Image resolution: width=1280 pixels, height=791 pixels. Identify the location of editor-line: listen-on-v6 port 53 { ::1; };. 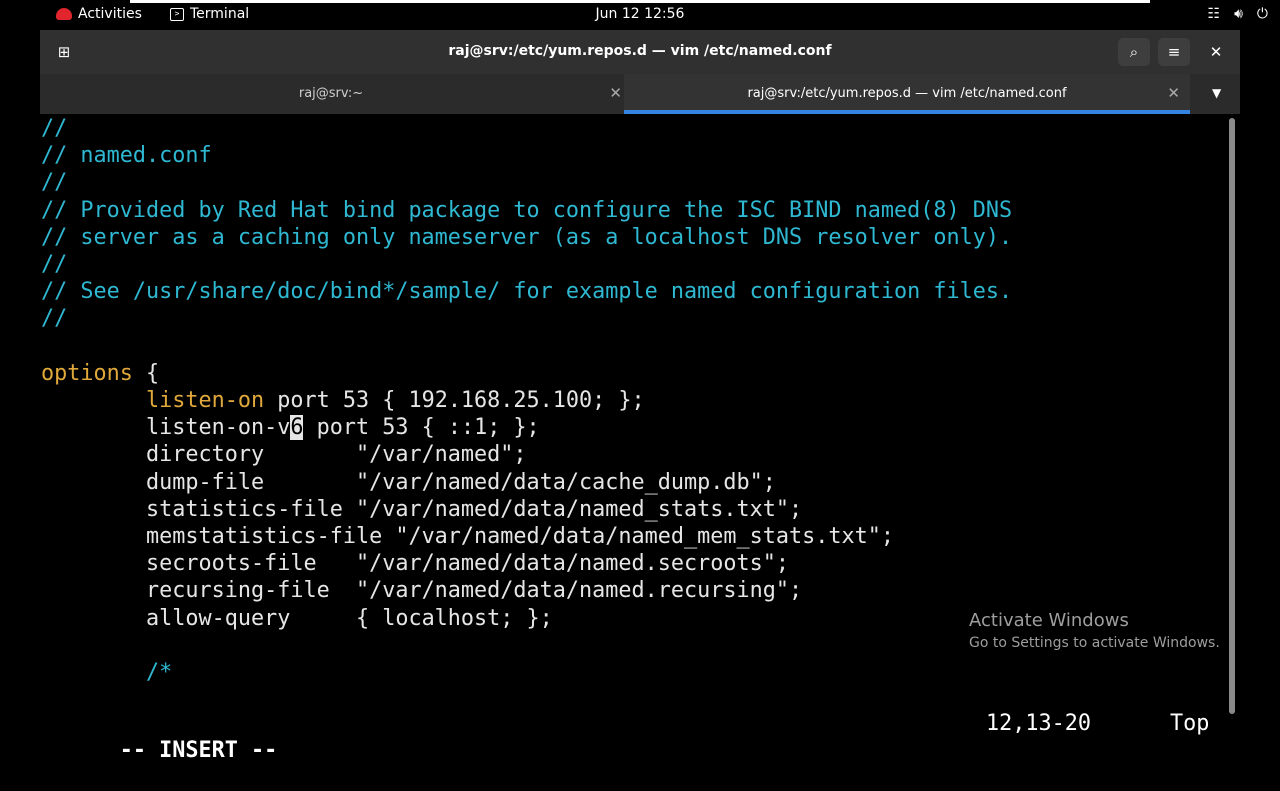
(290, 427).